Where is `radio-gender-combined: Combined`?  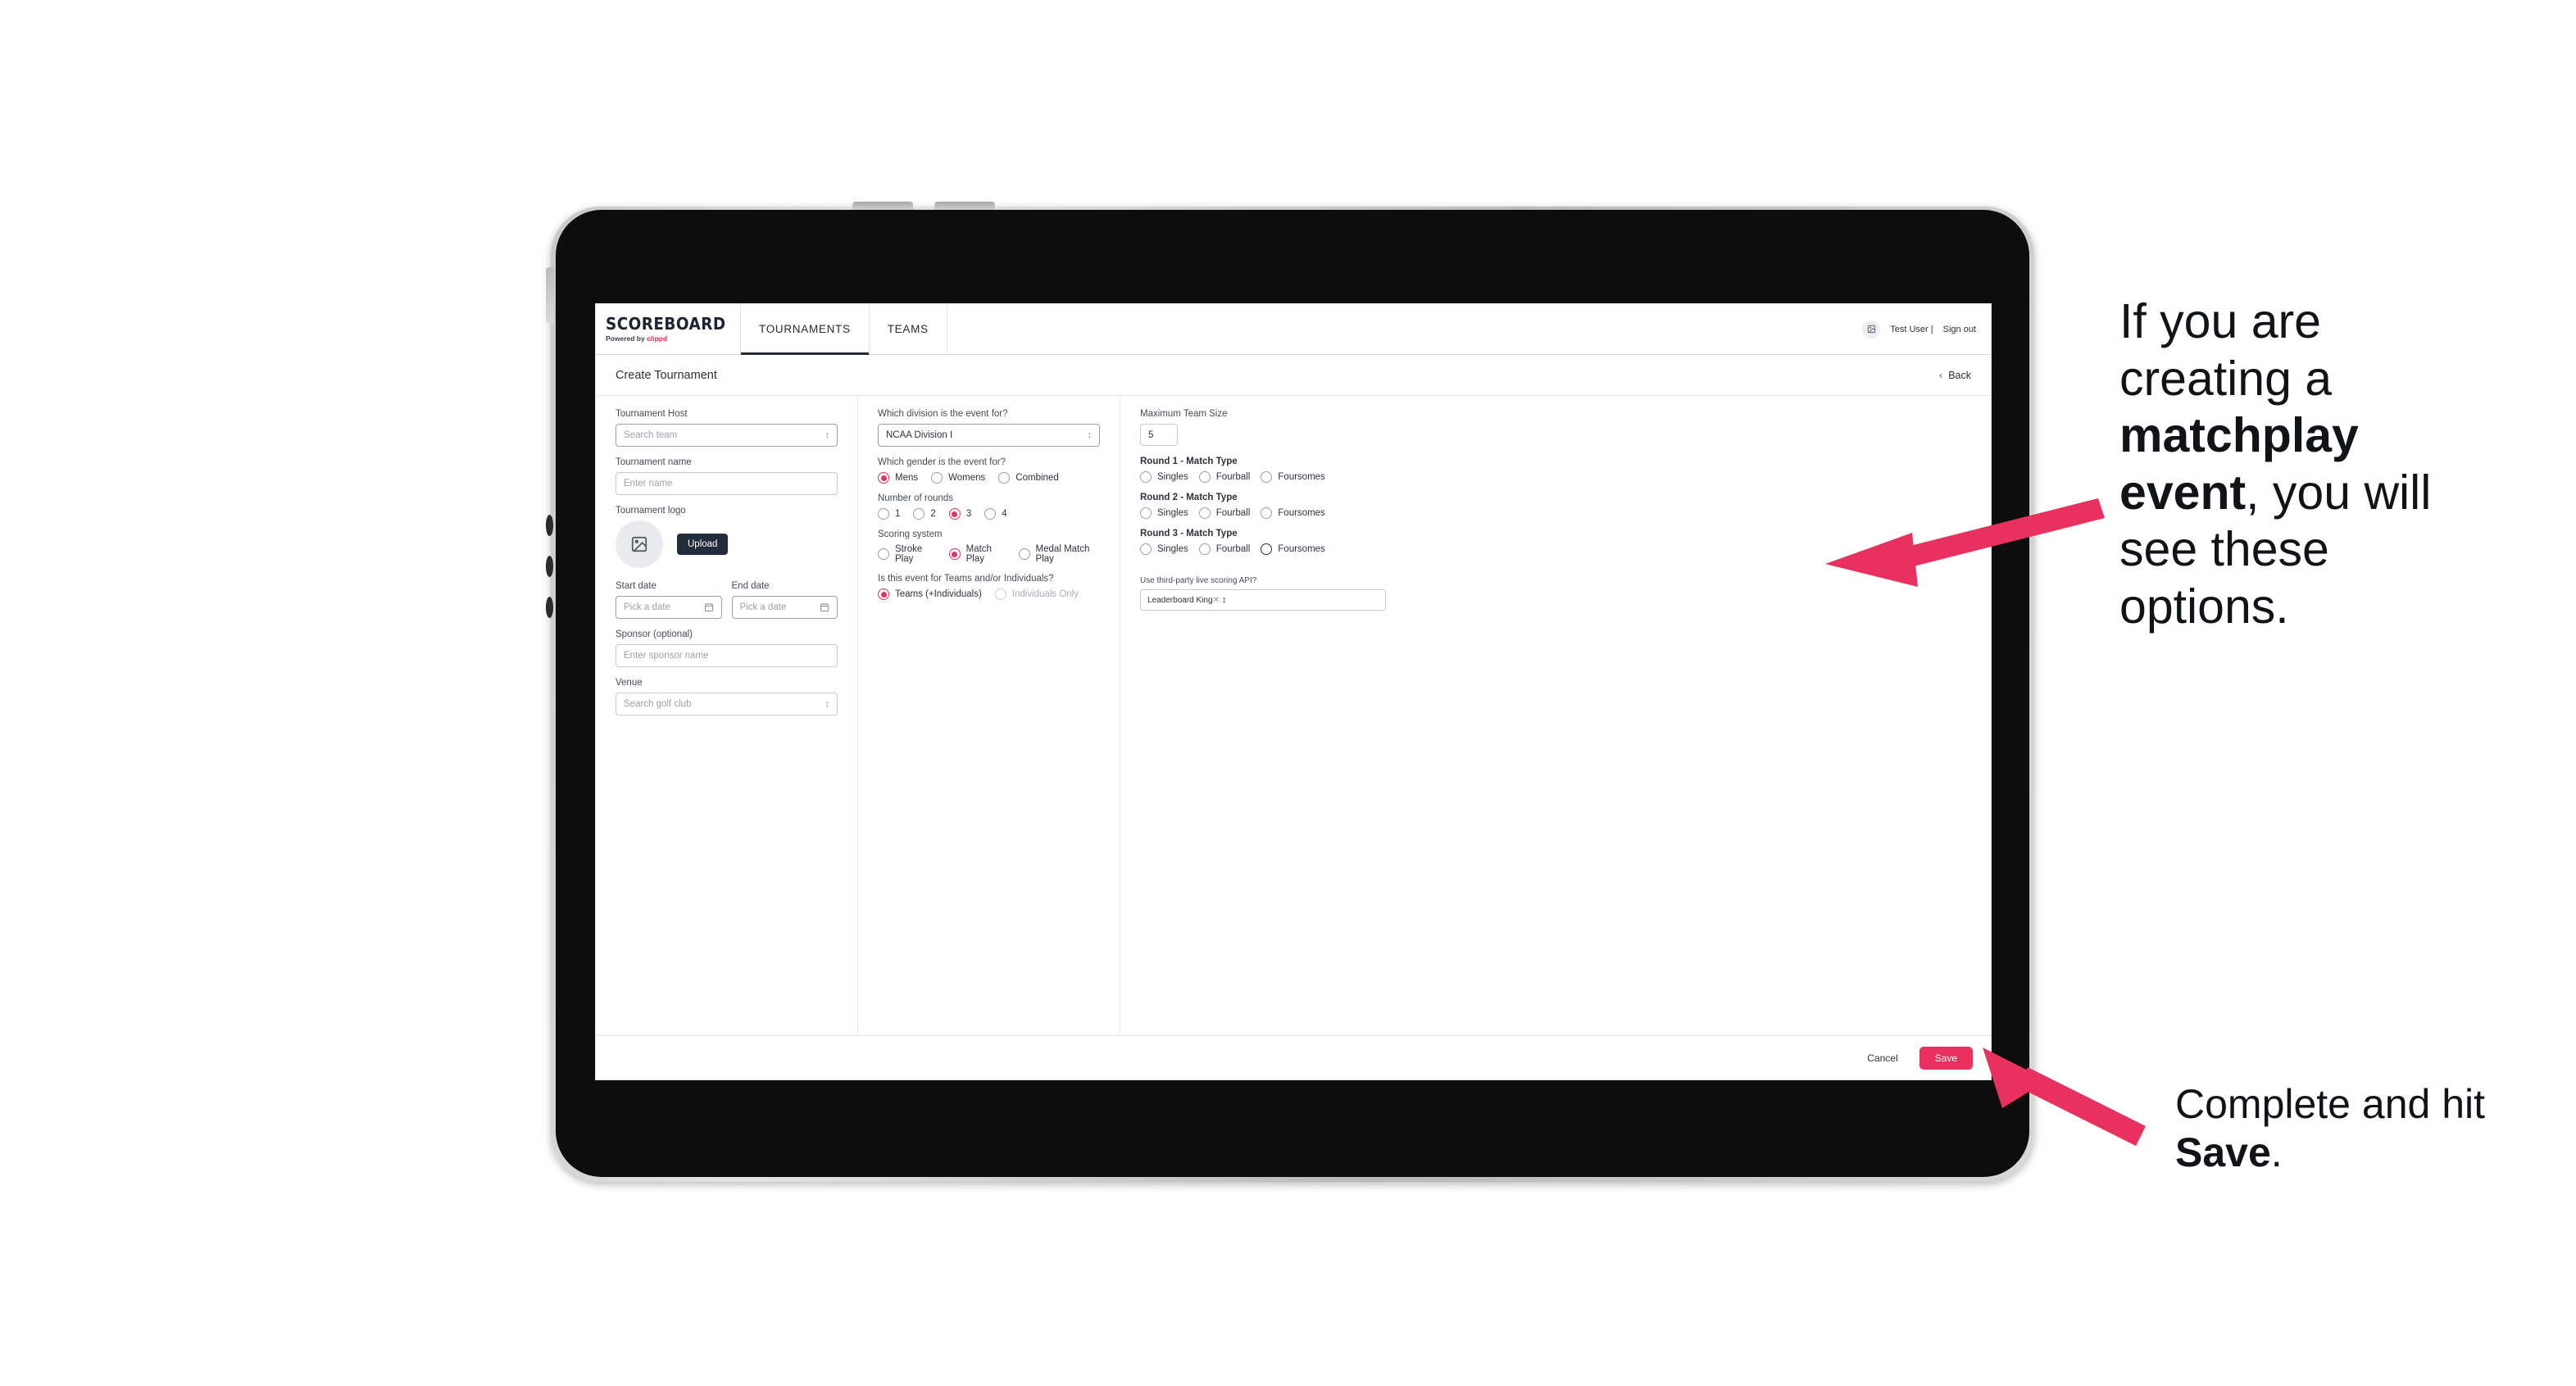
radio-gender-combined: Combined is located at coordinates (1028, 478).